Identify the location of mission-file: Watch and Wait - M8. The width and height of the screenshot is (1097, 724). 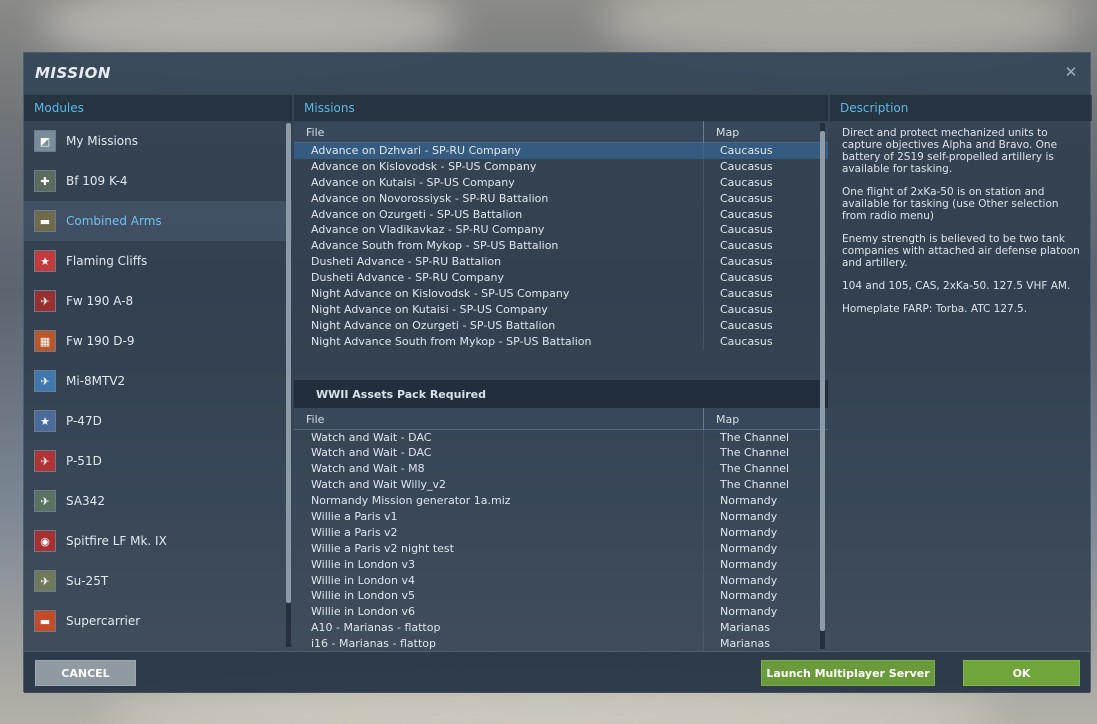
(368, 469).